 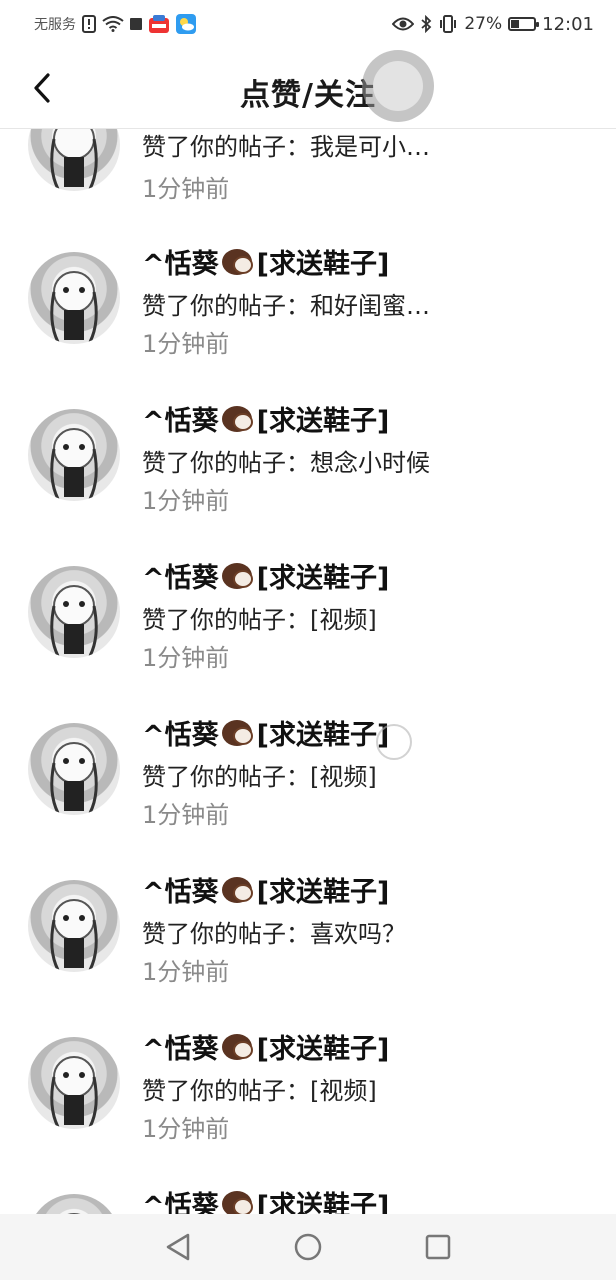 I want to click on bluetooth-icon, so click(x=426, y=24).